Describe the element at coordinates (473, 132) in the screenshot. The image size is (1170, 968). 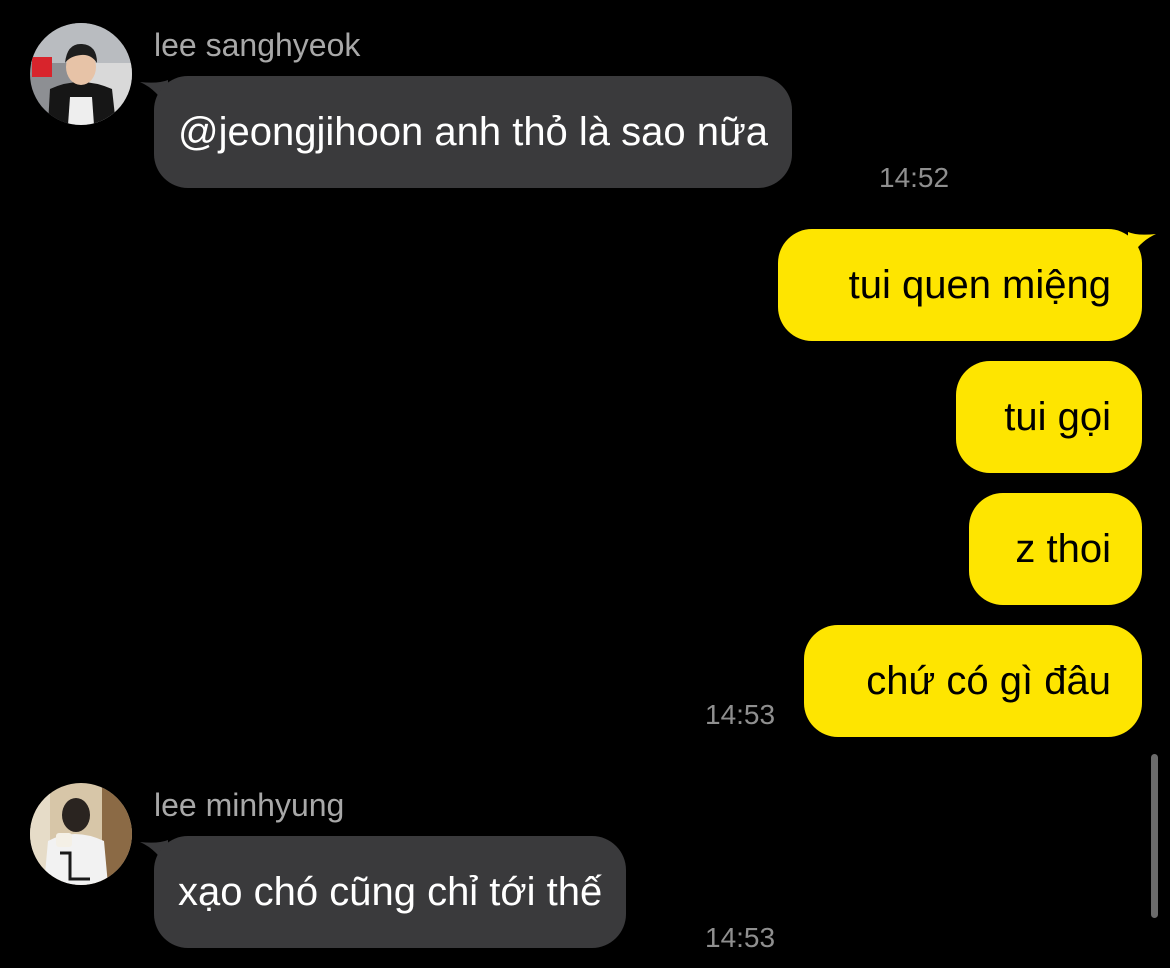
I see `message-bubble: @jeongjihoon anh thỏ là sao nữa` at that location.